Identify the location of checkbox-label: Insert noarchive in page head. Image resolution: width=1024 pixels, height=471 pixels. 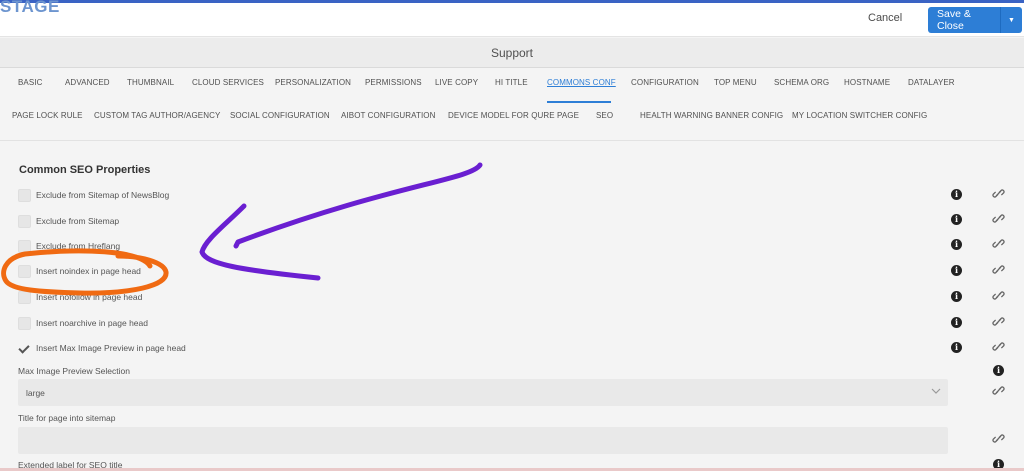
(92, 323).